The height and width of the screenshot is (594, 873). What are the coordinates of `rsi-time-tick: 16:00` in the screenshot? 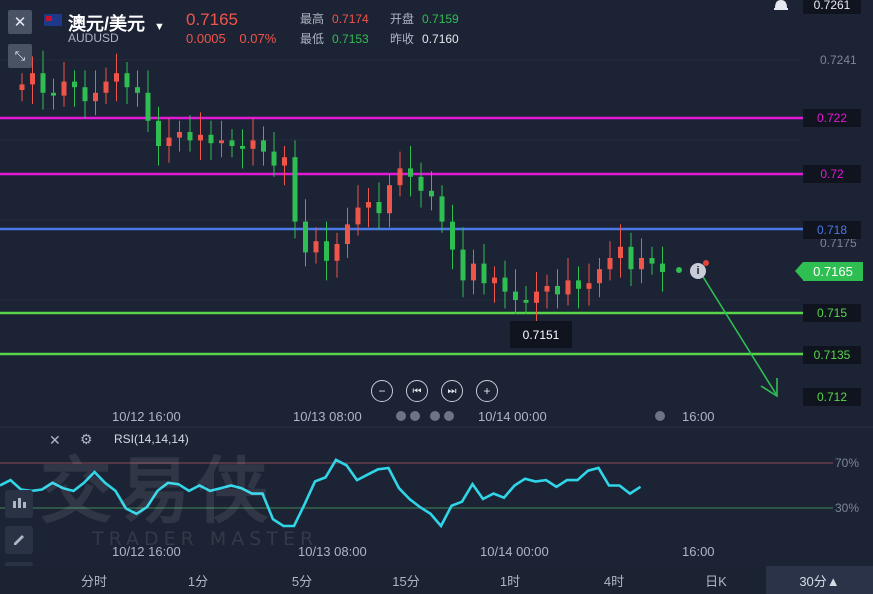 It's located at (698, 551).